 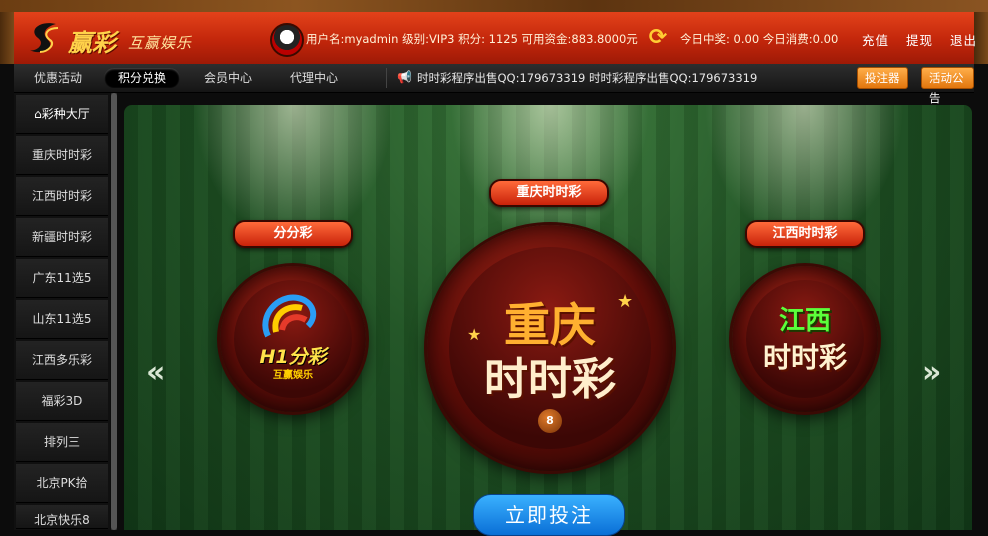 What do you see at coordinates (805, 234) in the screenshot?
I see `game-ribbon-right: 江西时时彩` at bounding box center [805, 234].